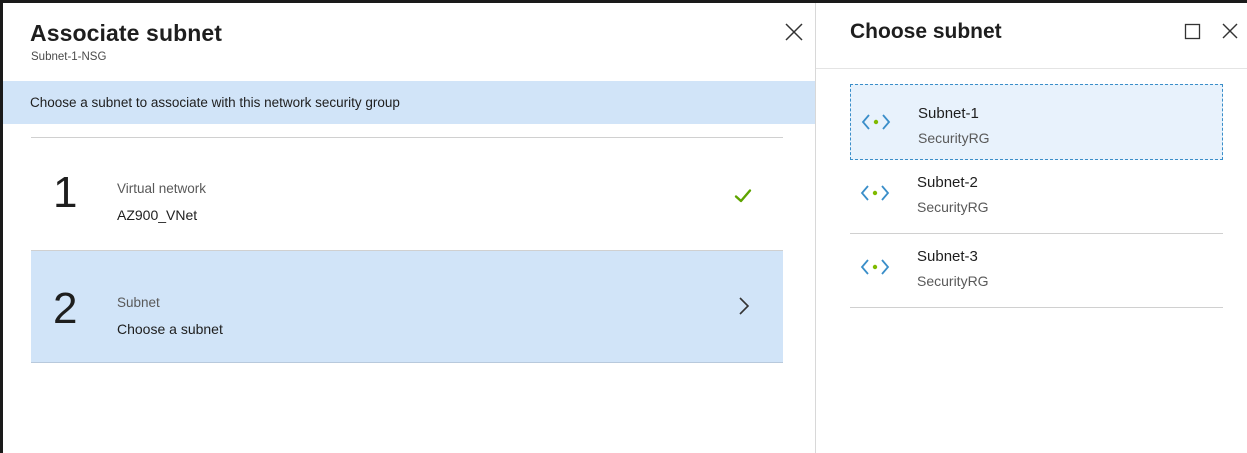  Describe the element at coordinates (407, 307) in the screenshot. I see `step-subnet: 2 Subnet Choose a subnet` at that location.